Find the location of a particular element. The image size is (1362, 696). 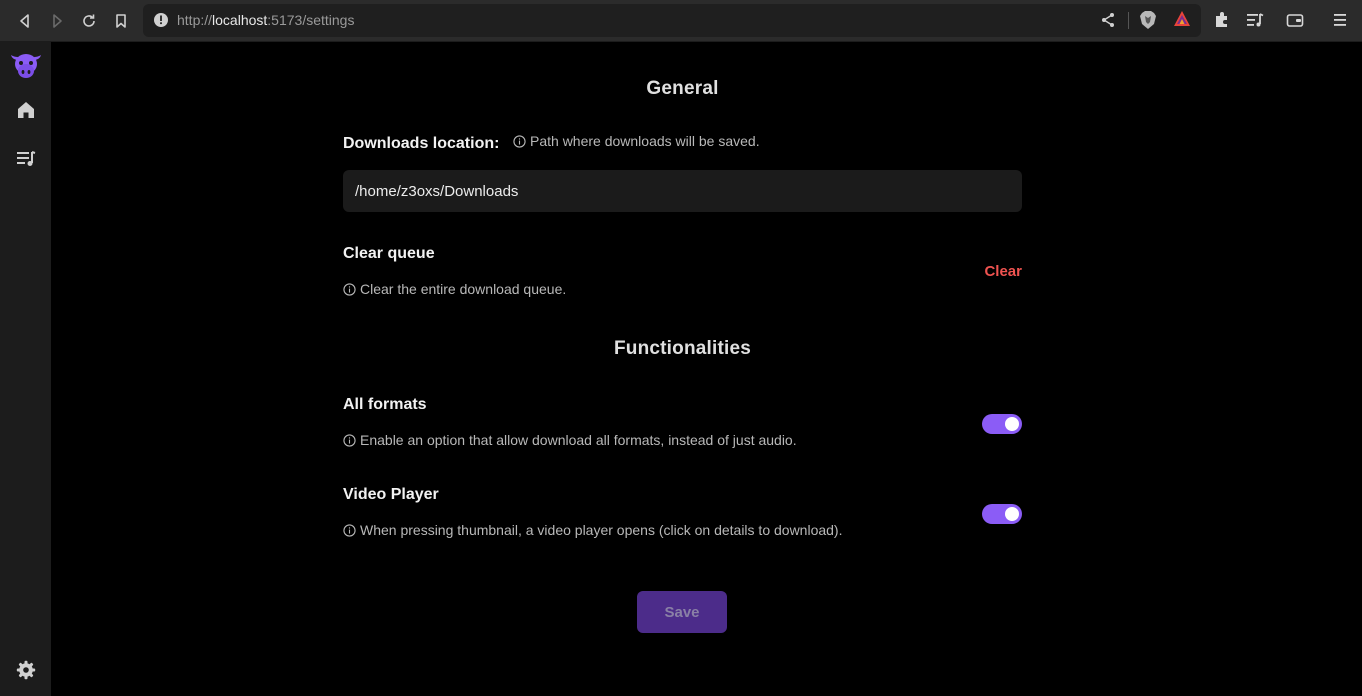

all-formats-label: All formats is located at coordinates (385, 404).